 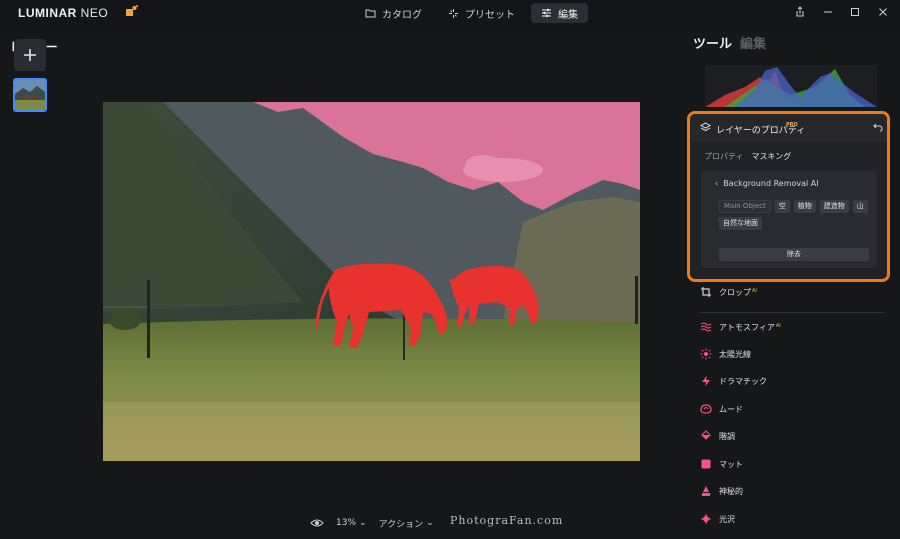 What do you see at coordinates (131, 12) in the screenshot?
I see `extensions-puzzle-icon` at bounding box center [131, 12].